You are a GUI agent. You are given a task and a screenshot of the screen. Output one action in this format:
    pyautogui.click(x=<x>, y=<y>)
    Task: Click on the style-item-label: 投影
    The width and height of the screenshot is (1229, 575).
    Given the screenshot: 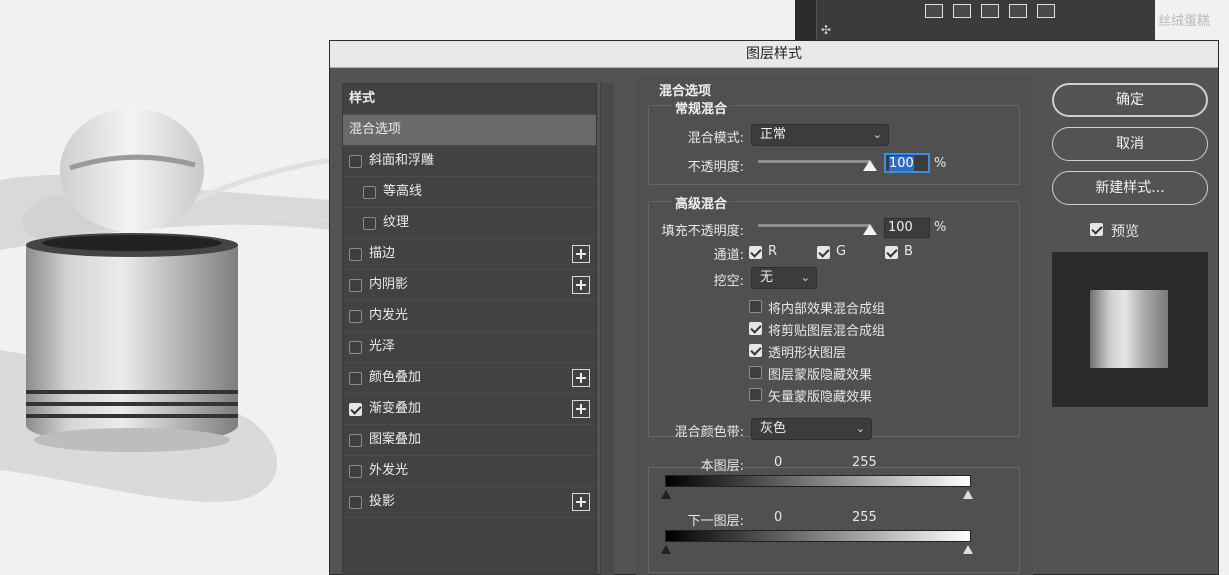 What is the action you would take?
    pyautogui.click(x=382, y=501)
    